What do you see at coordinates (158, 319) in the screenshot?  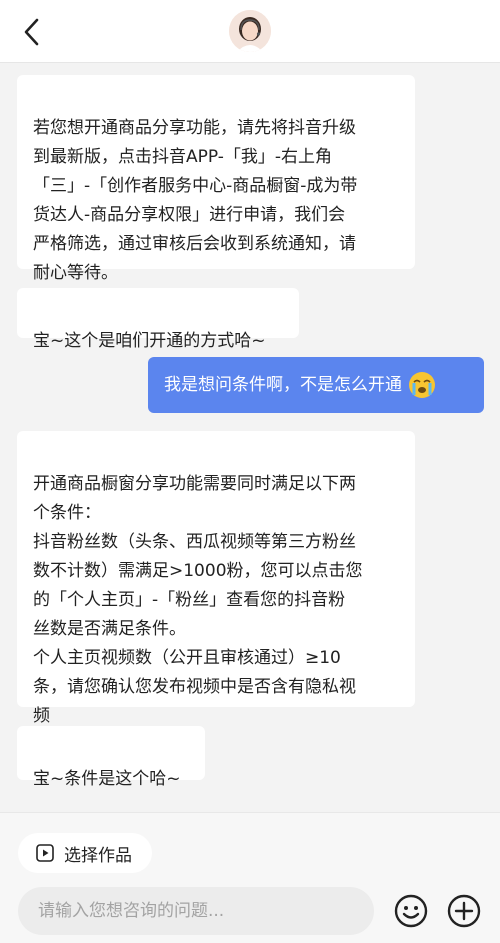 I see `message-bubble-incoming: 宝~这个是咱们开通的方式哈~` at bounding box center [158, 319].